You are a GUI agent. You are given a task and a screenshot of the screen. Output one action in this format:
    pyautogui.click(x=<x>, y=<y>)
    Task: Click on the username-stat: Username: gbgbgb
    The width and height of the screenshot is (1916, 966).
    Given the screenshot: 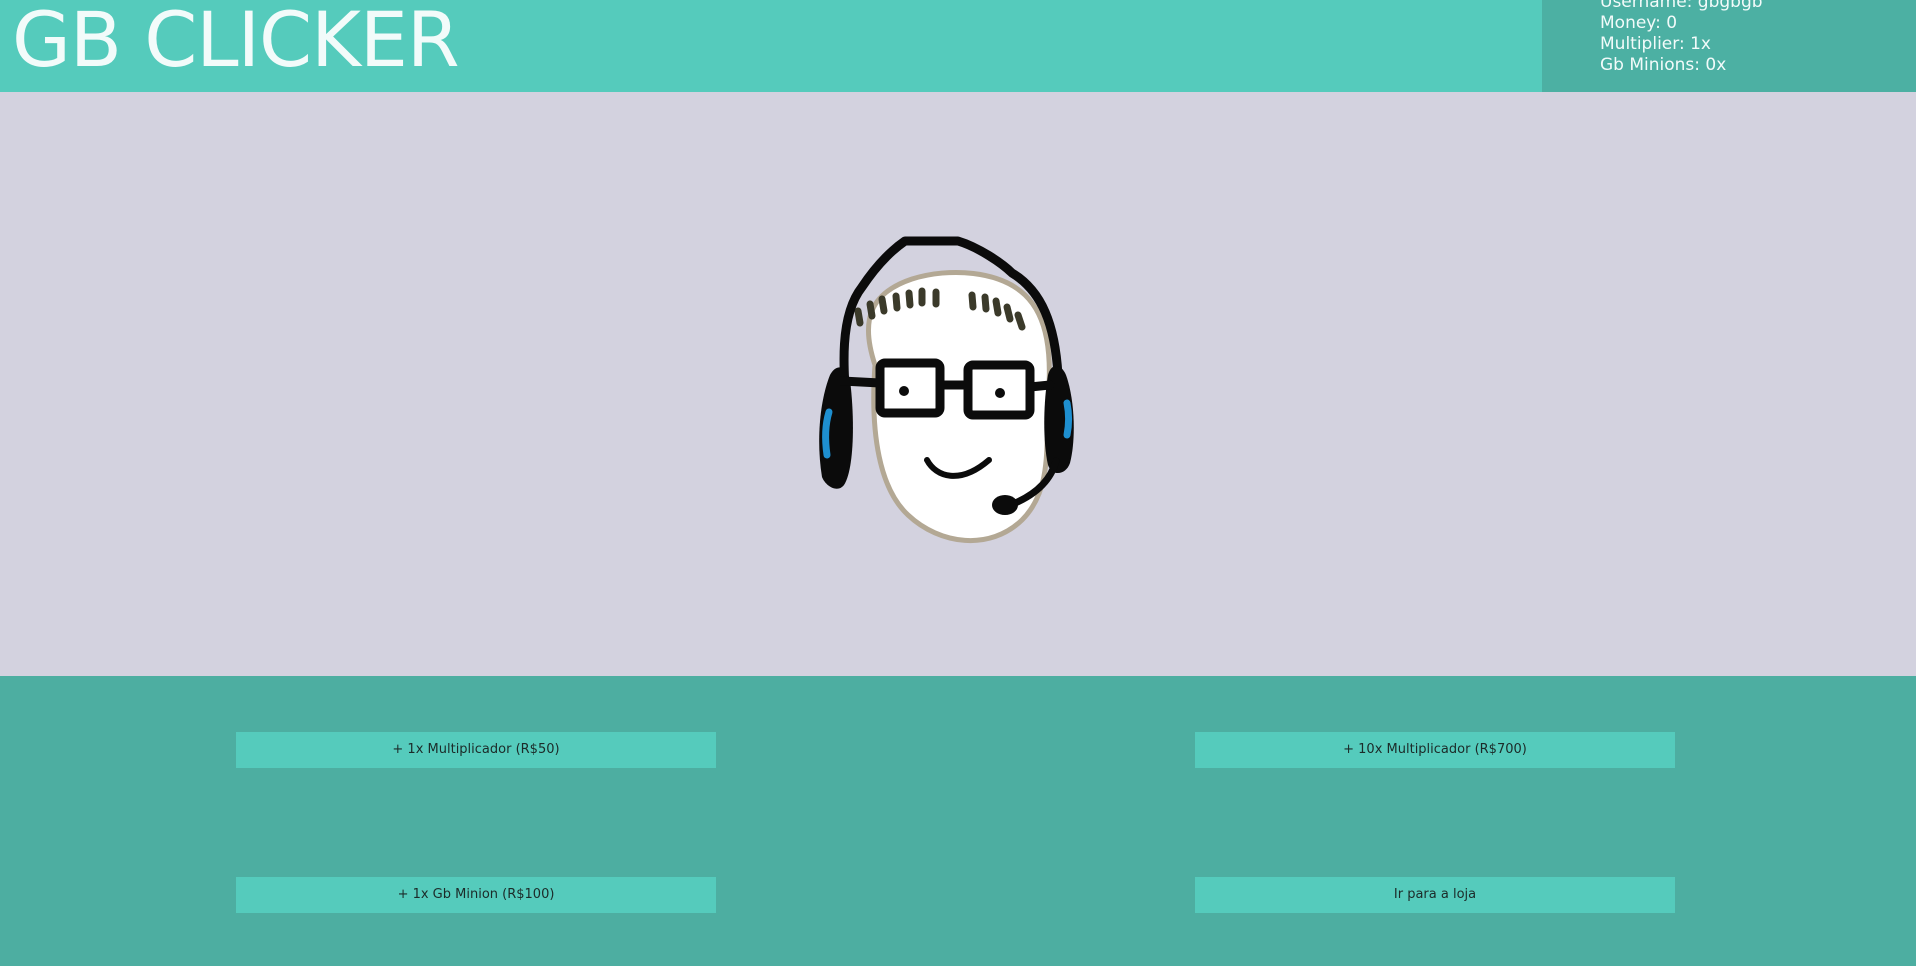 What is the action you would take?
    pyautogui.click(x=1681, y=6)
    